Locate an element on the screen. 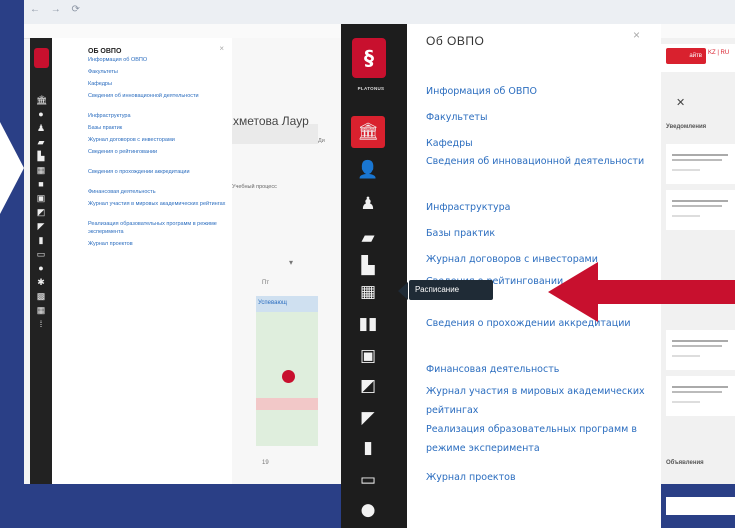 This screenshot has height=528, width=735. middle-subtitle: Ди is located at coordinates (321, 141).